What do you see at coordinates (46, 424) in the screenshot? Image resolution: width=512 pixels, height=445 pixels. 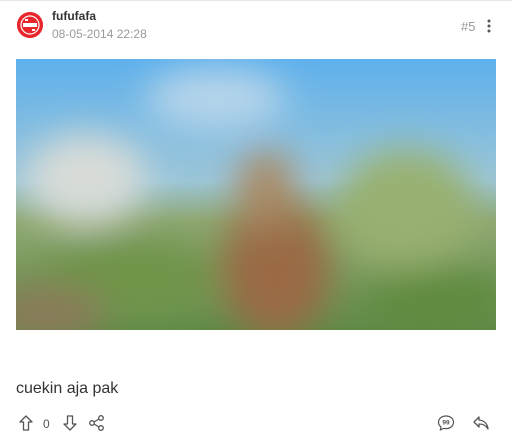 I see `vote-count: 0` at bounding box center [46, 424].